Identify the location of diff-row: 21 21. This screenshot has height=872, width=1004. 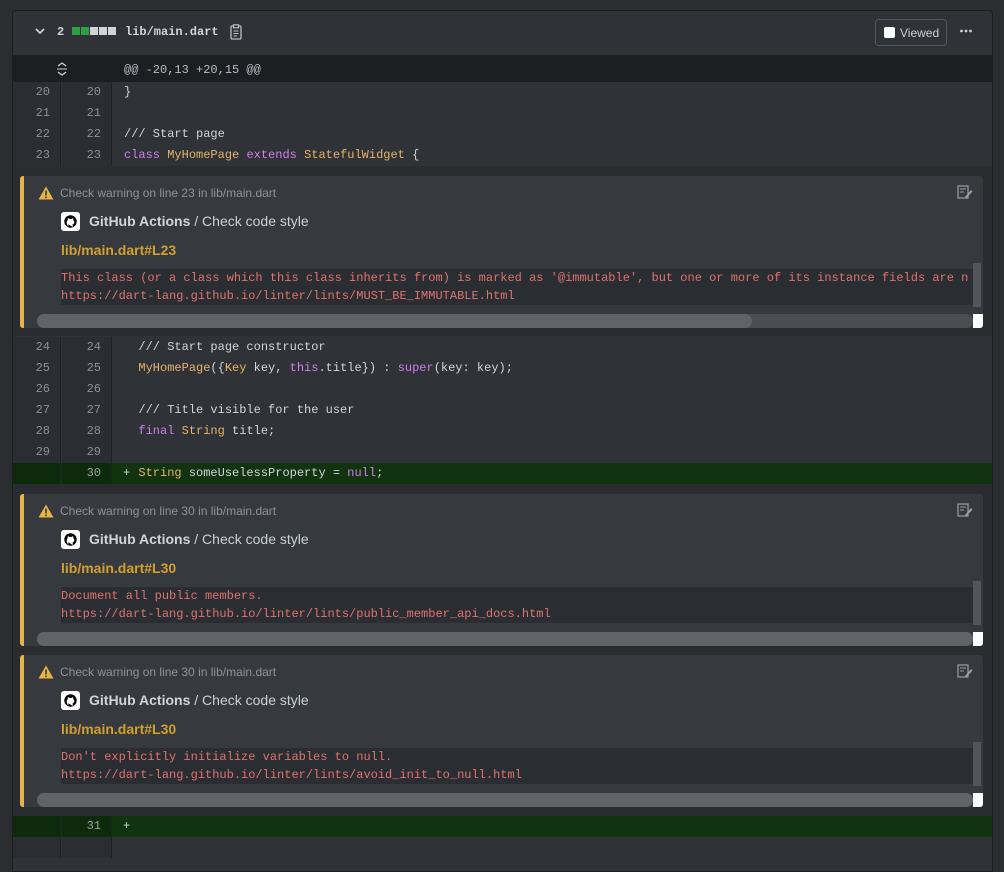
(502, 113).